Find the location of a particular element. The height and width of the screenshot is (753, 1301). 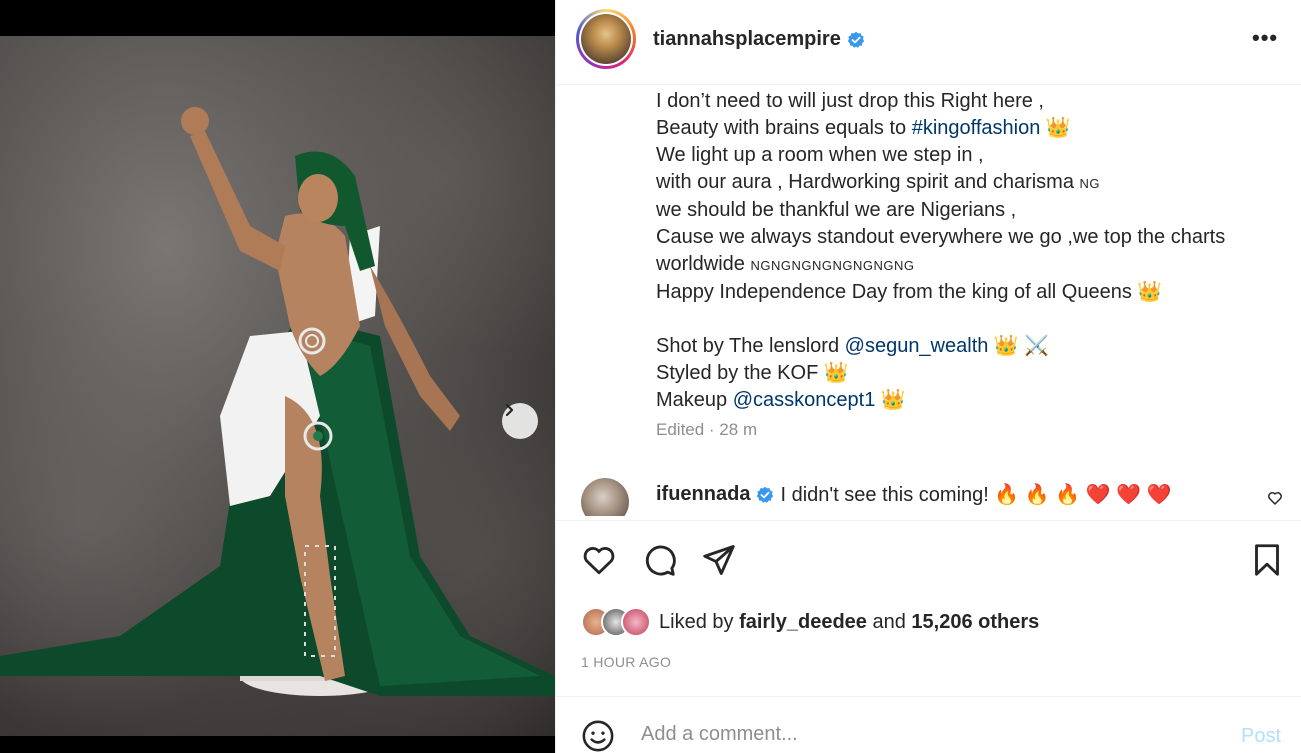

likes-count: 15,206 others is located at coordinates (975, 622).